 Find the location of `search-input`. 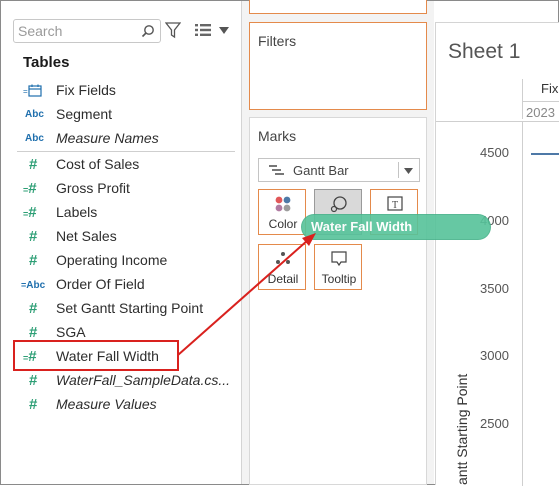

search-input is located at coordinates (77, 31).